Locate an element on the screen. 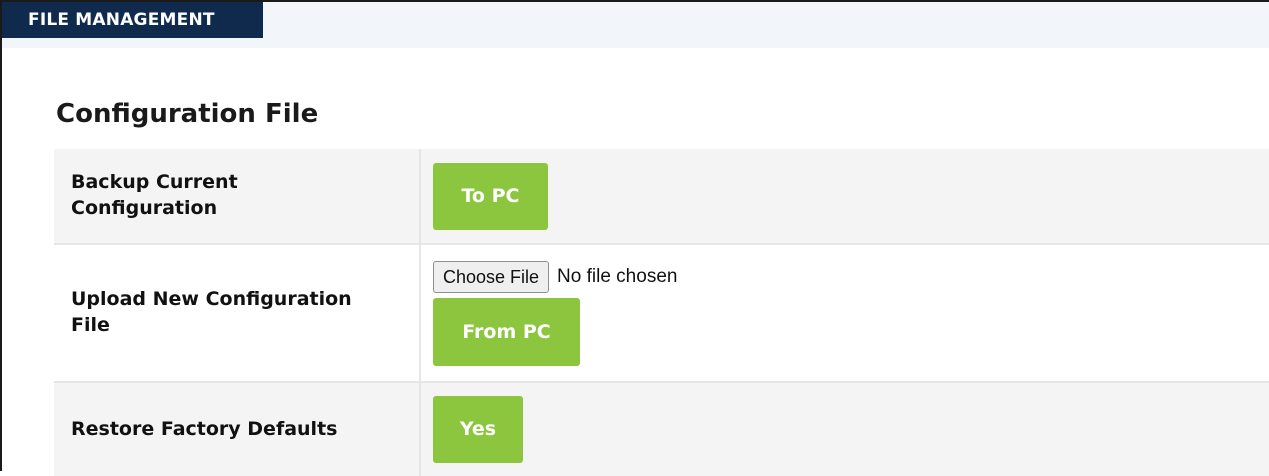  section-title: FILE MANAGEMENT is located at coordinates (132, 20).